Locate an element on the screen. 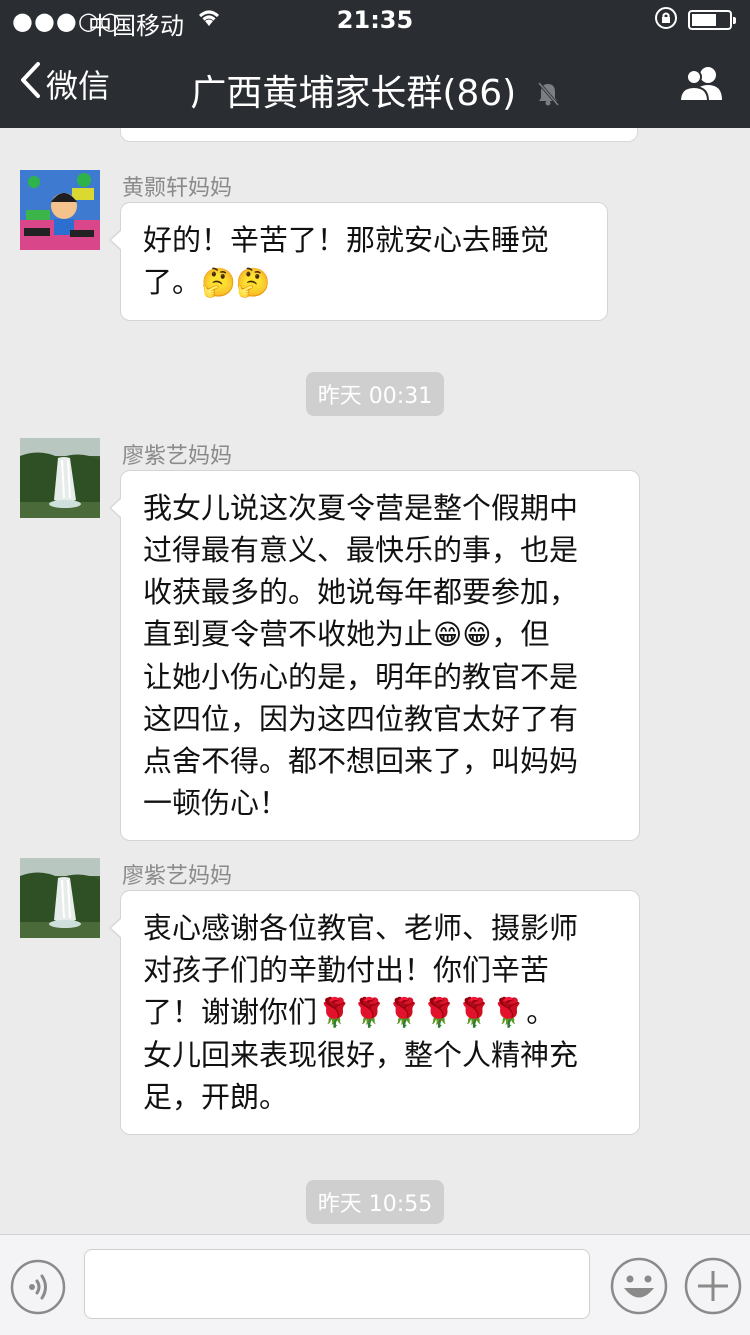  nav-bar: 微信 广西黄埔家长群(86) is located at coordinates (375, 84).